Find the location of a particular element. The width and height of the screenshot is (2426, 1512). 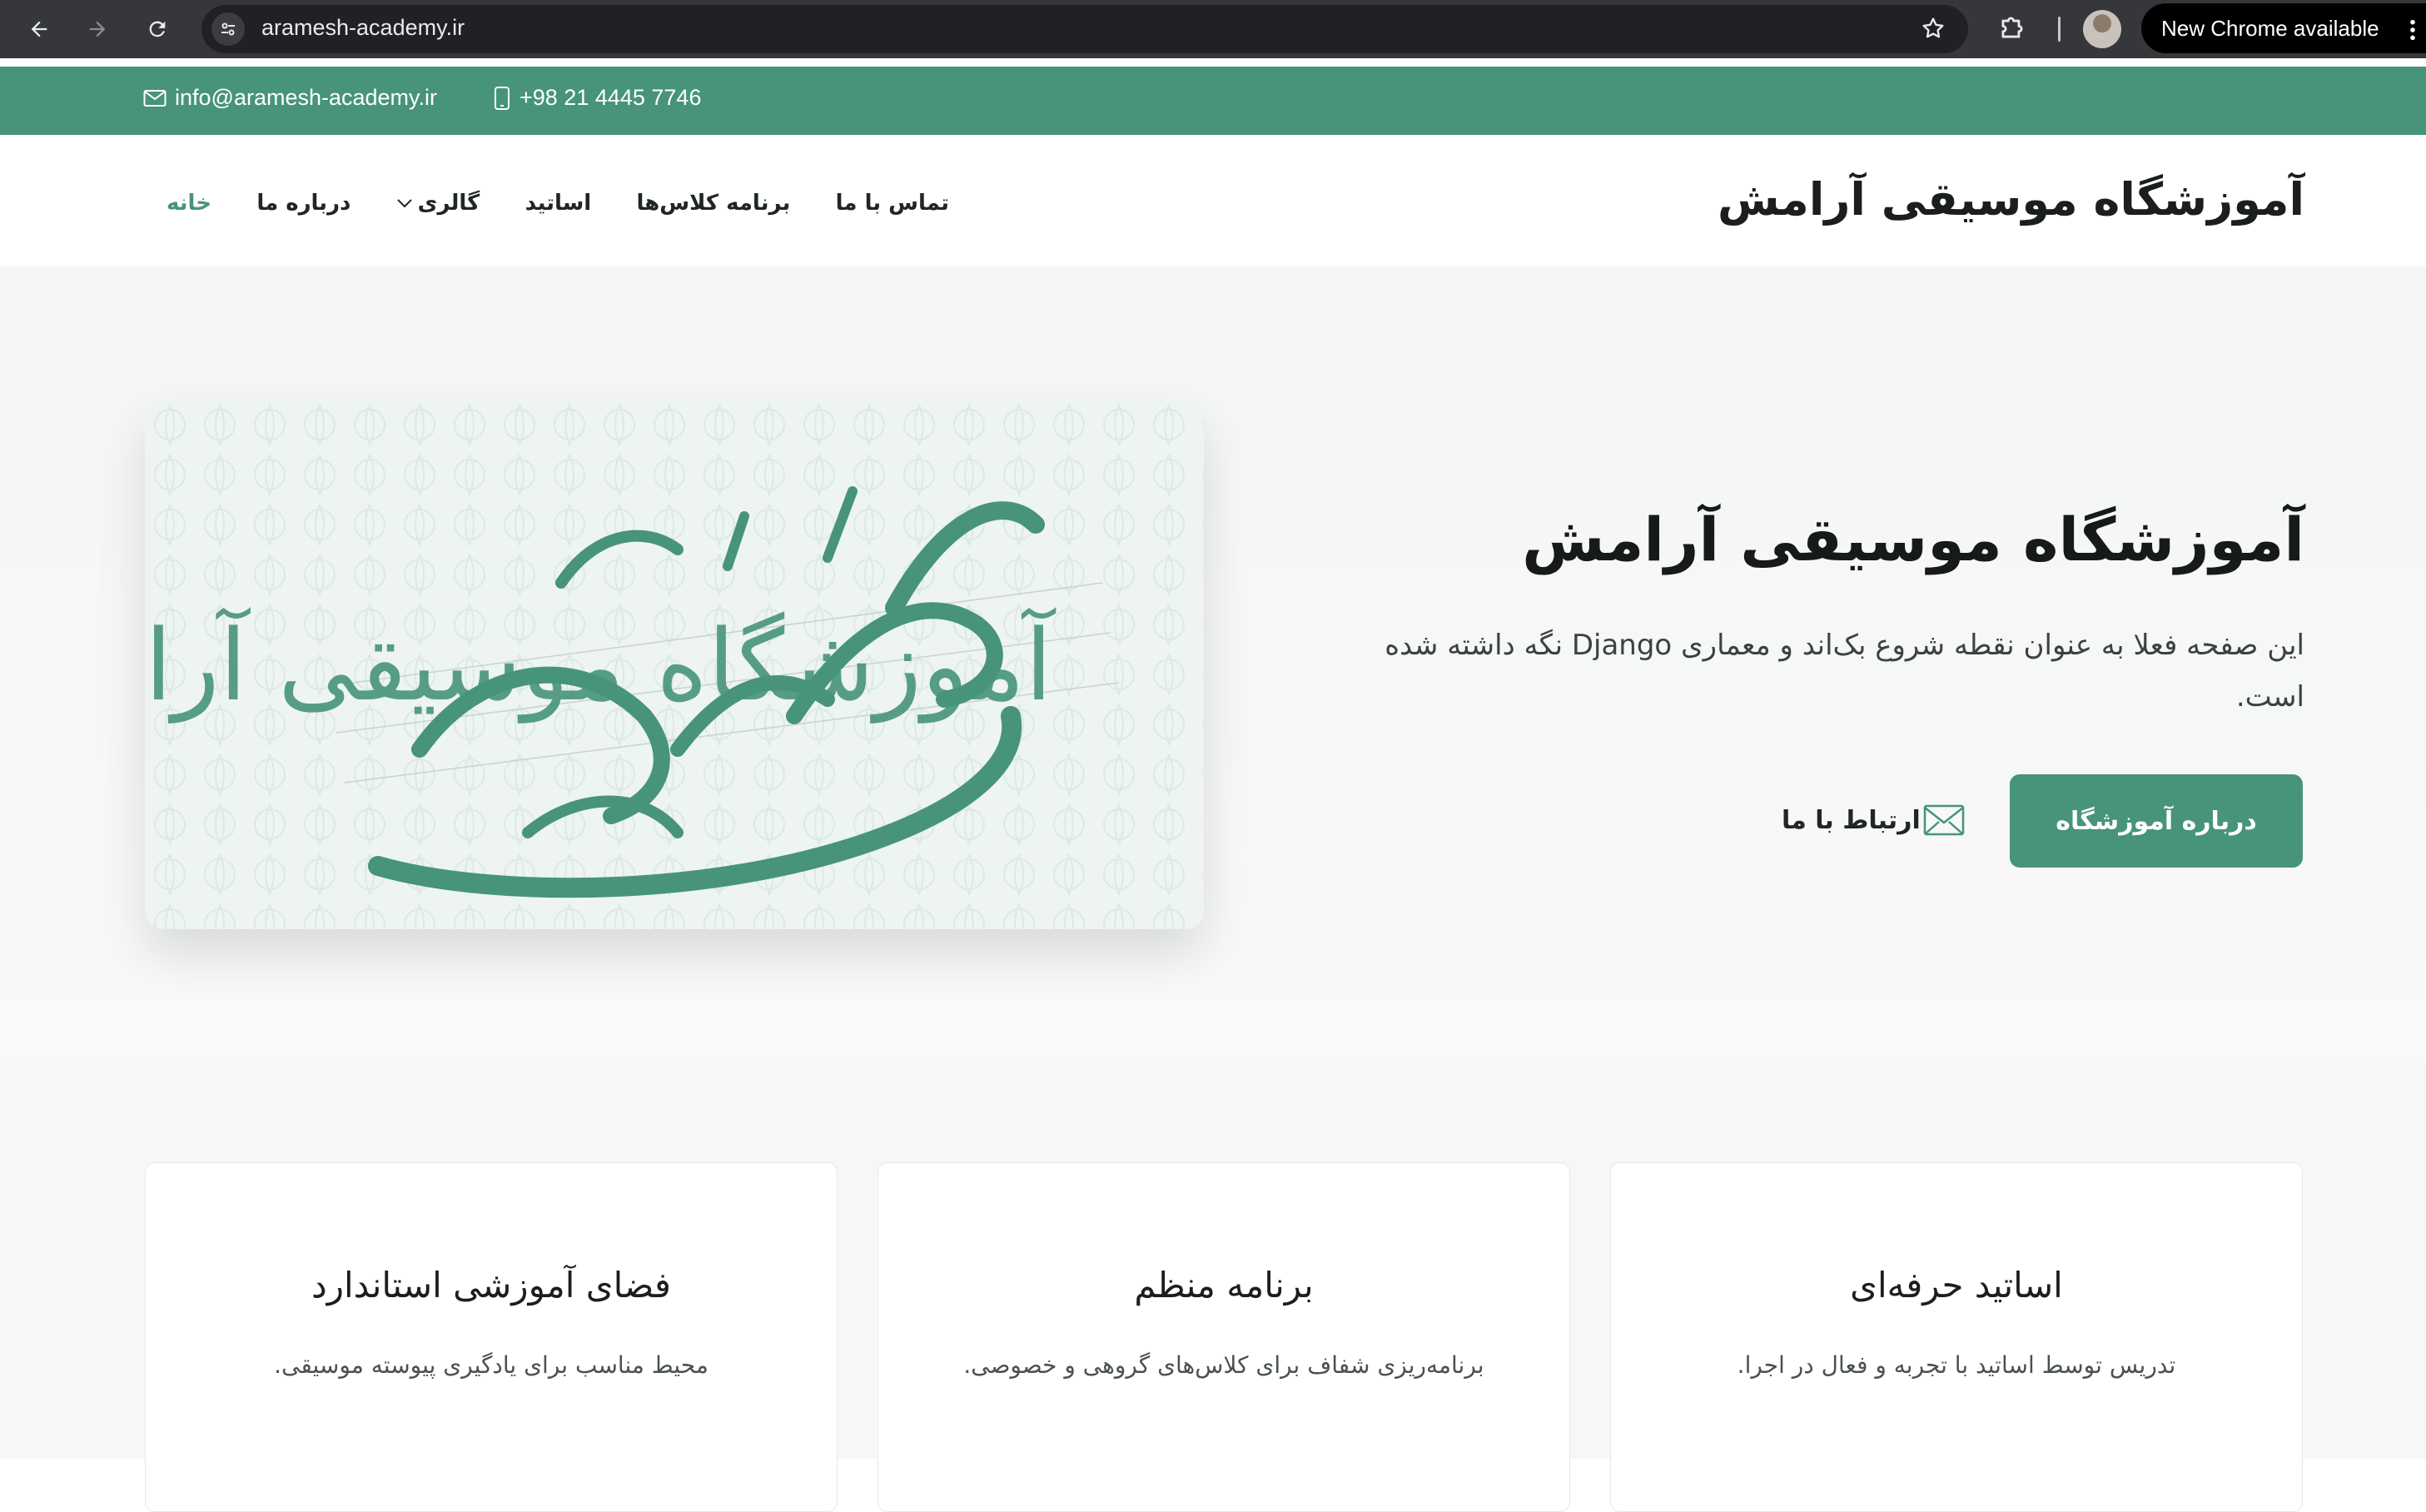

nav-home-label: خانه is located at coordinates (190, 204).